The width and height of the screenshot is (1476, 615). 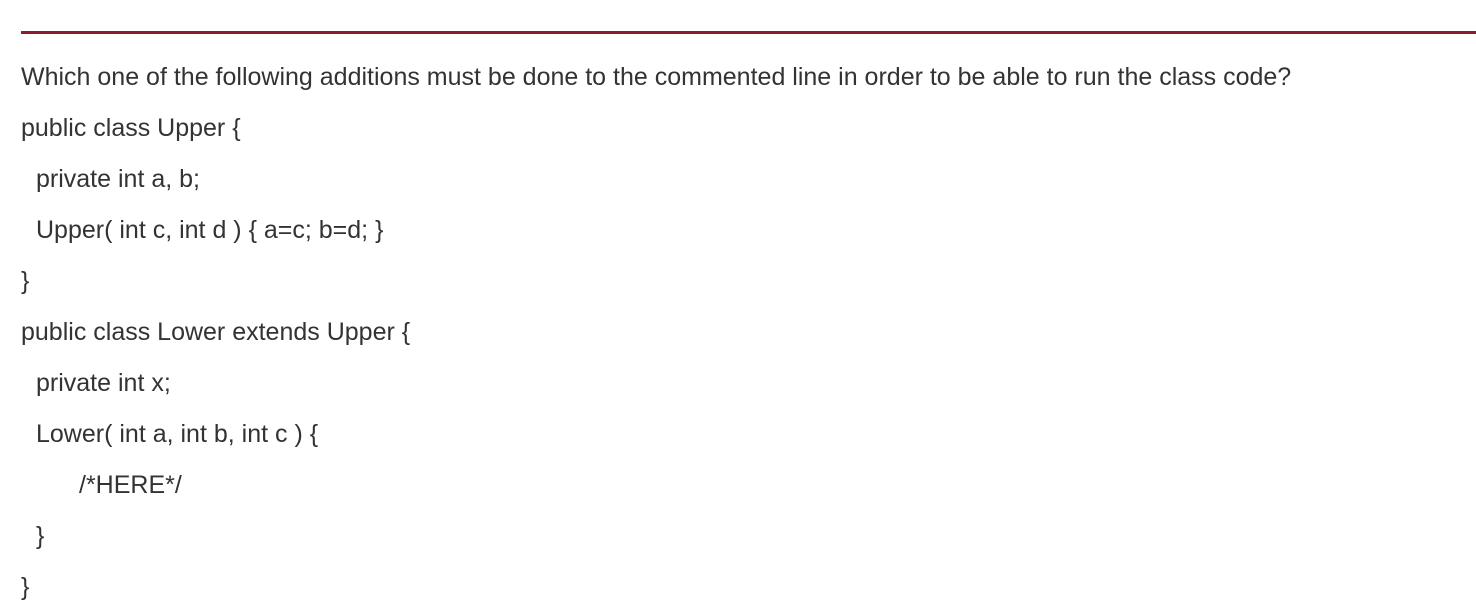 What do you see at coordinates (210, 230) in the screenshot?
I see `code-line-upper-constructor: Upper( int c, int d ) { a=c; b=d; }` at bounding box center [210, 230].